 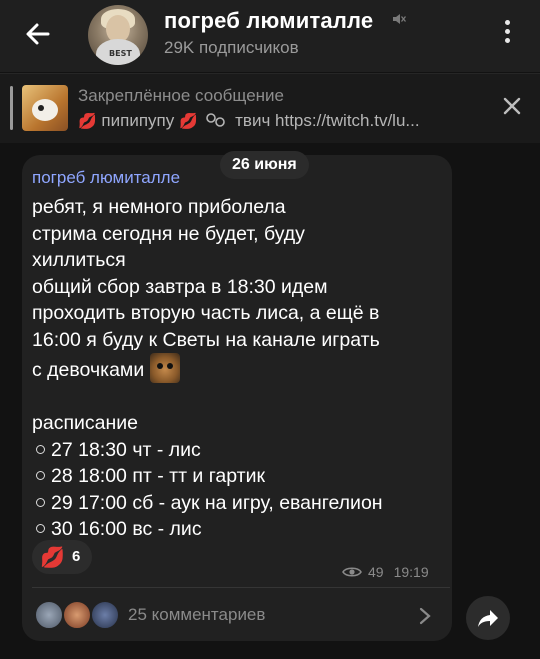 I want to click on message-line: 16:00 я буду к Светы на канале играть, so click(x=206, y=339).